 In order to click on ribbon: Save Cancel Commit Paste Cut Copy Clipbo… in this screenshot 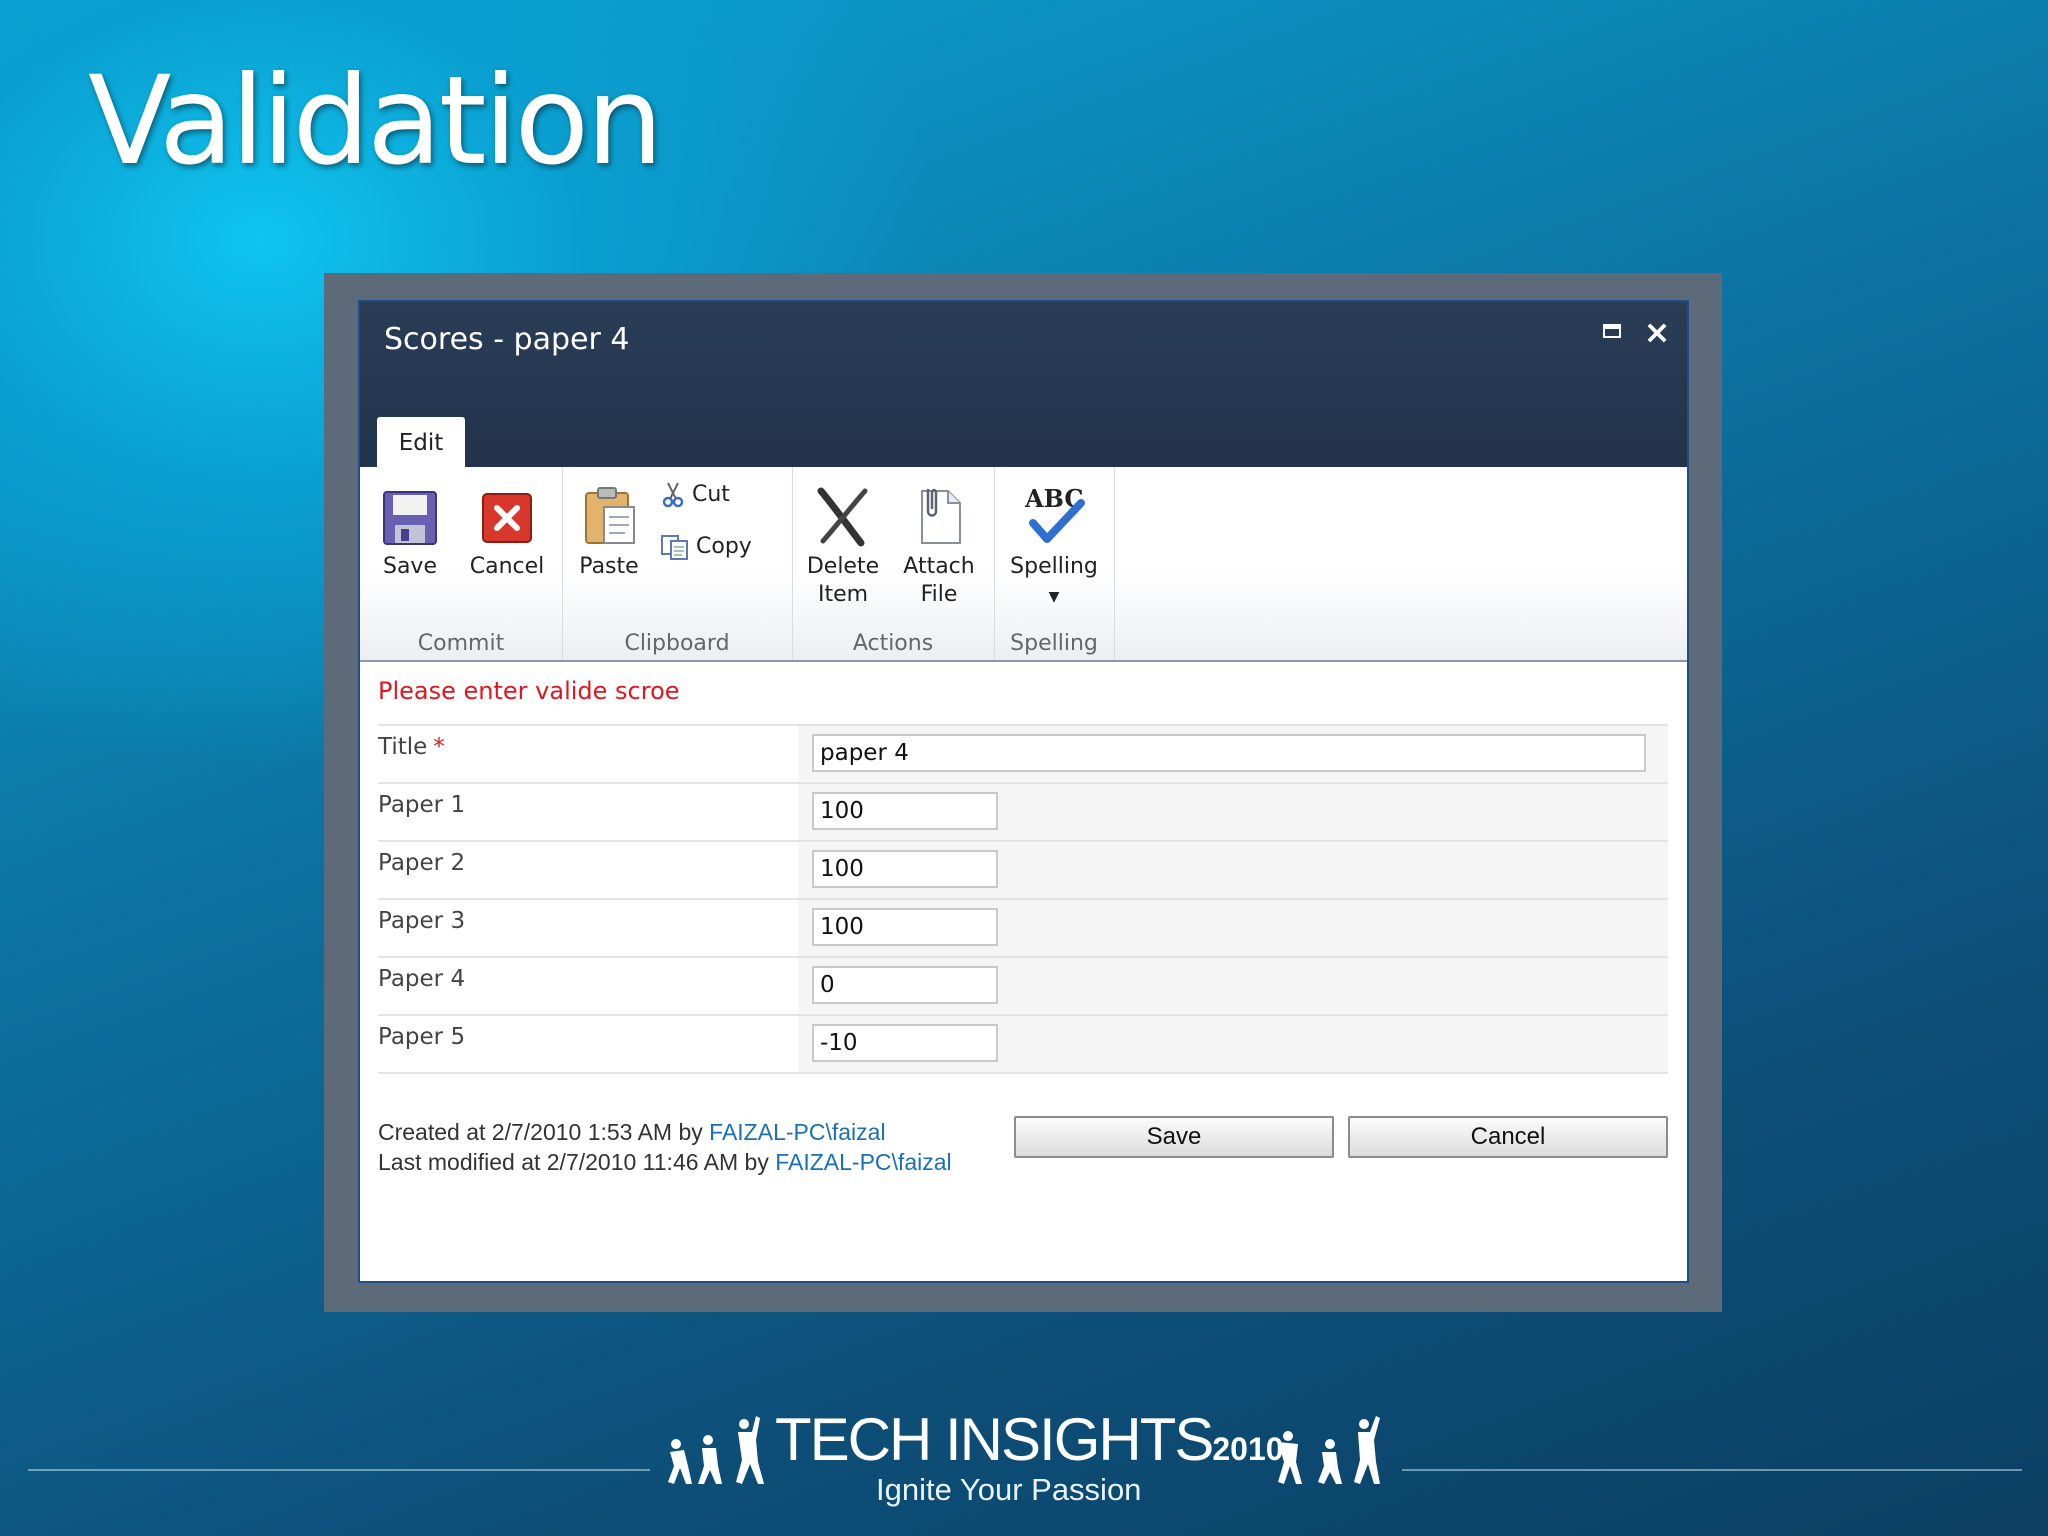, I will do `click(1023, 564)`.